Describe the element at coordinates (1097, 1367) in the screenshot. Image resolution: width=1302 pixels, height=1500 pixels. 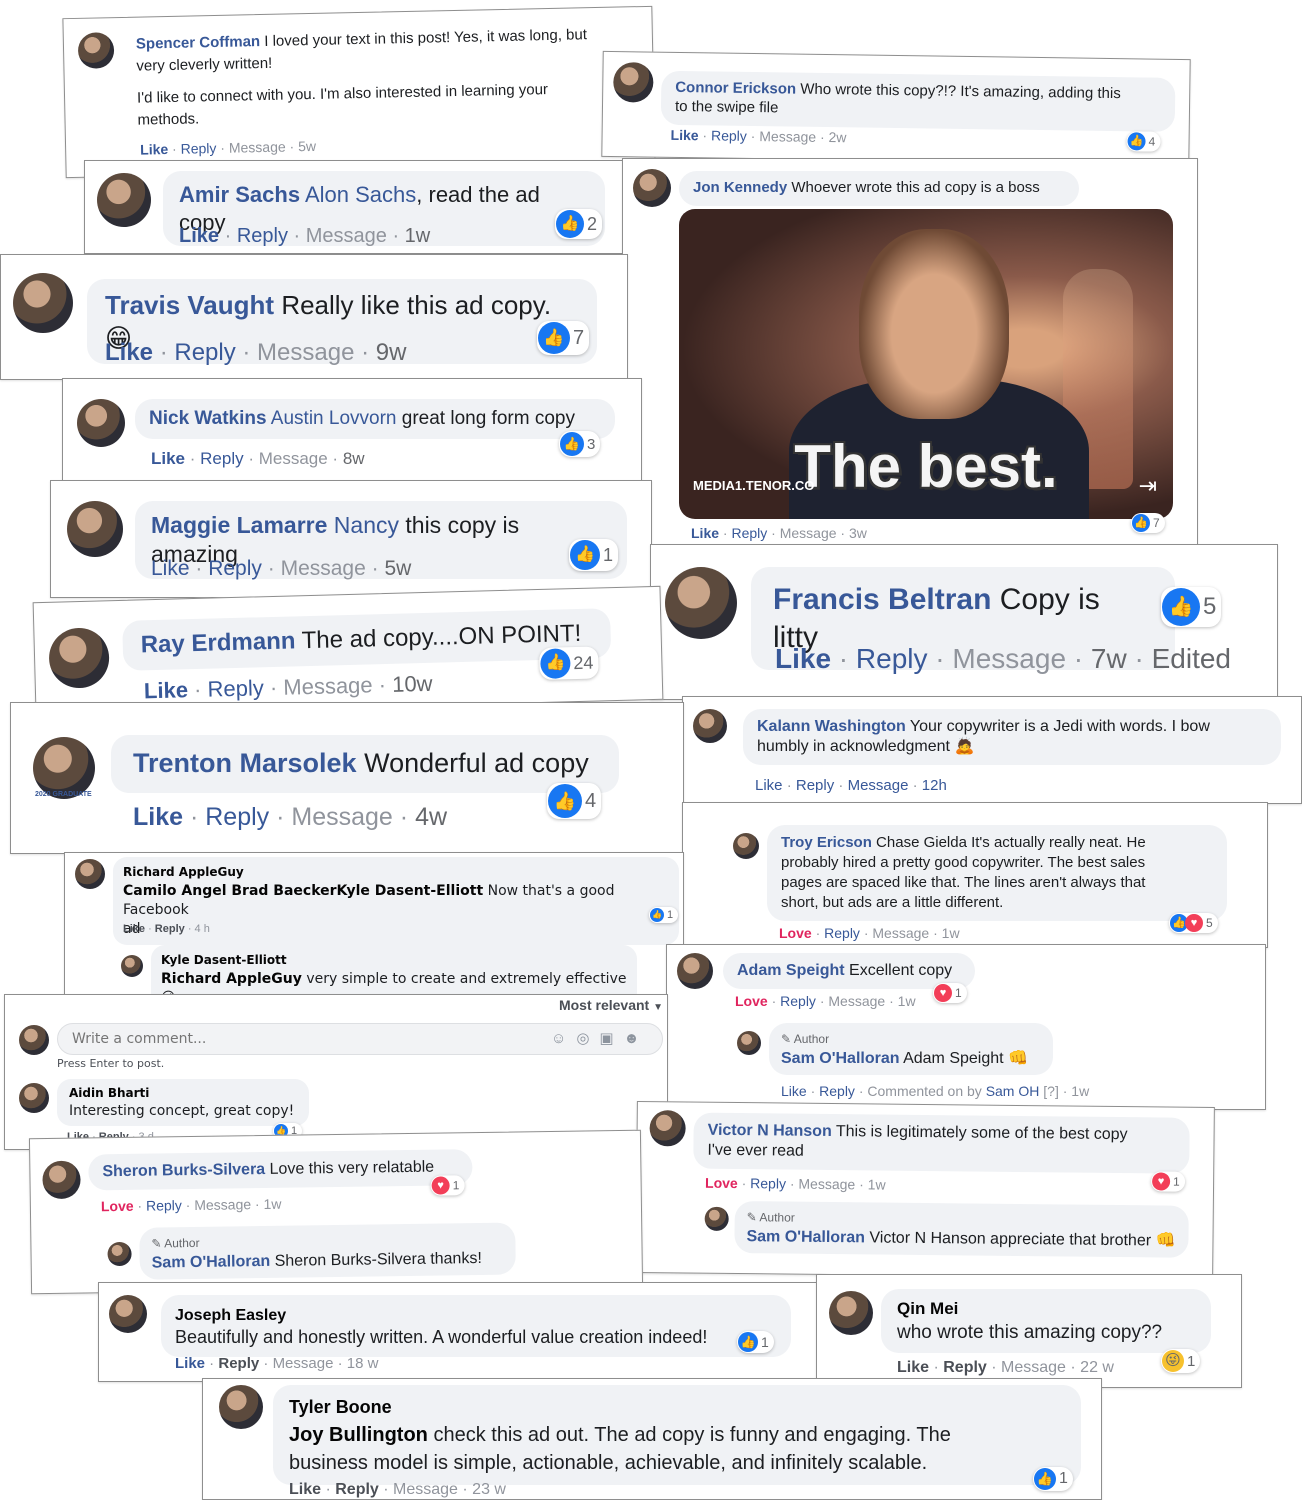
I see `timestamp: 22 w` at that location.